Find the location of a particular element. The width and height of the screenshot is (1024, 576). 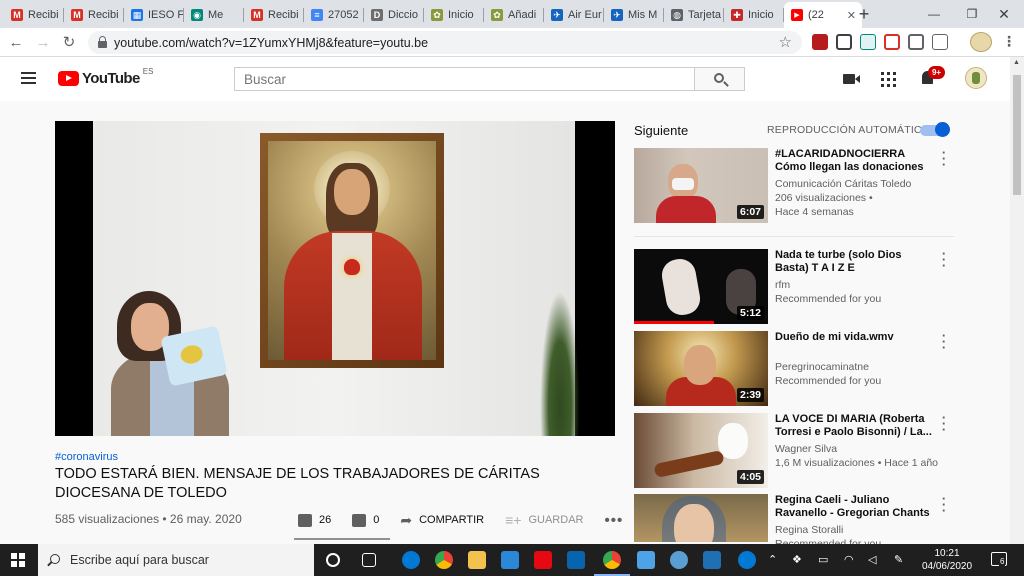

forward-button: → is located at coordinates (43, 42).